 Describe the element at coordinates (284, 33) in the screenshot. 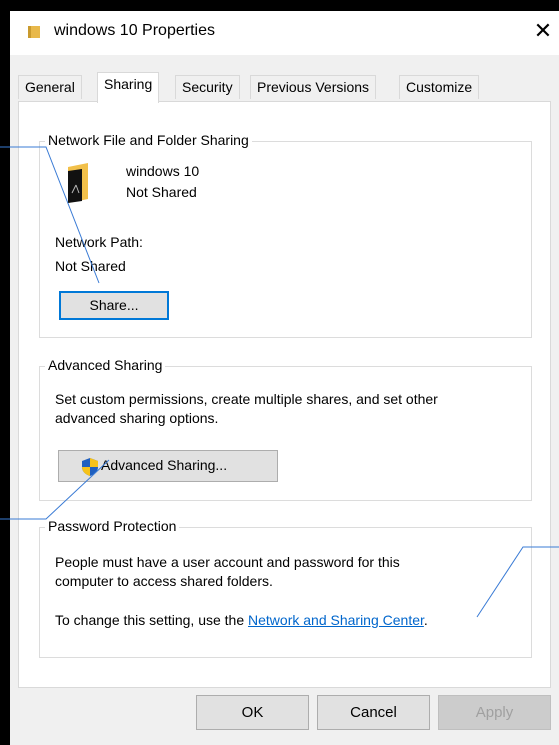

I see `title-bar: windows 10 Properties ✕` at that location.